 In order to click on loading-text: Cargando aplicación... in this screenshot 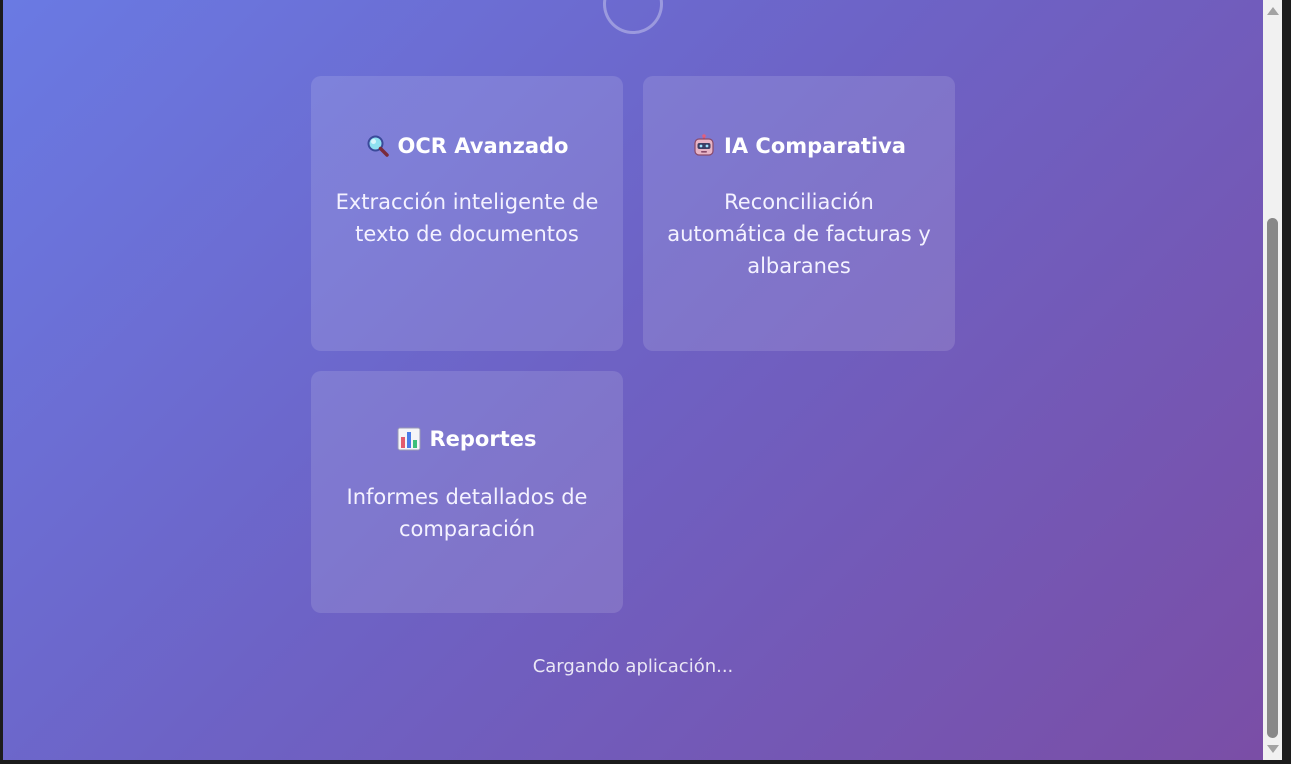, I will do `click(633, 666)`.